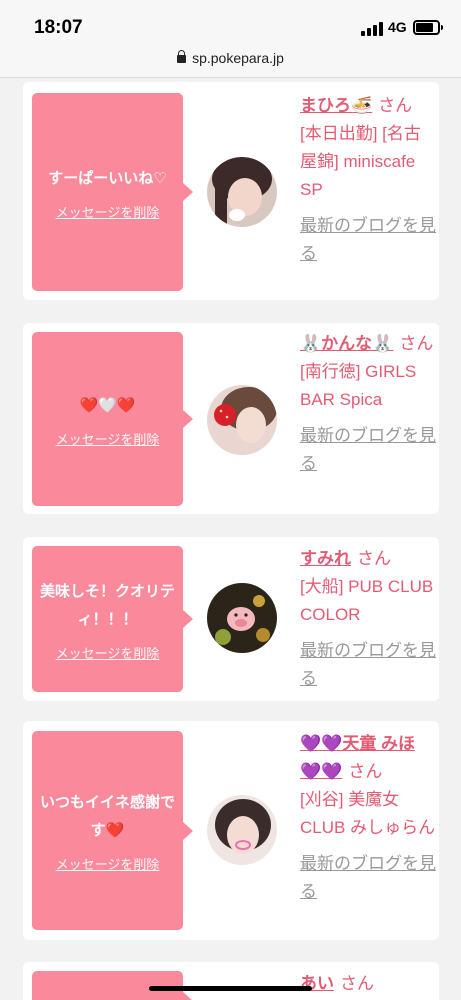  I want to click on cast-info: あい さん, so click(368, 984).